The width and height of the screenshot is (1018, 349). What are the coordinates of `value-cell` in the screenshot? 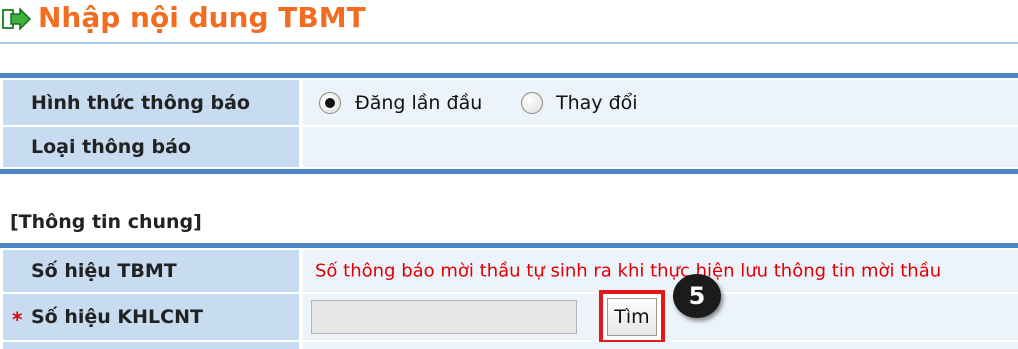 It's located at (660, 345).